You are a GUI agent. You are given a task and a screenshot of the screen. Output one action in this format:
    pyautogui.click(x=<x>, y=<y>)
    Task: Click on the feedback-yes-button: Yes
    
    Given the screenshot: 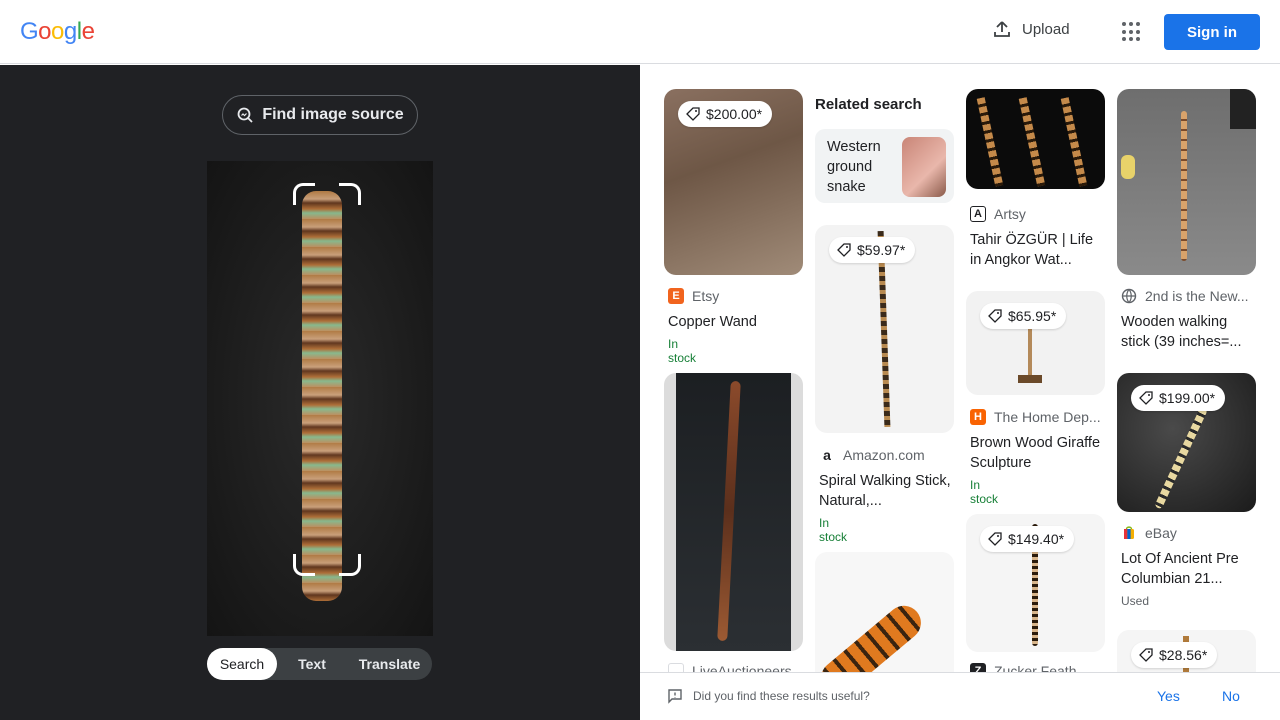 What is the action you would take?
    pyautogui.click(x=1168, y=696)
    